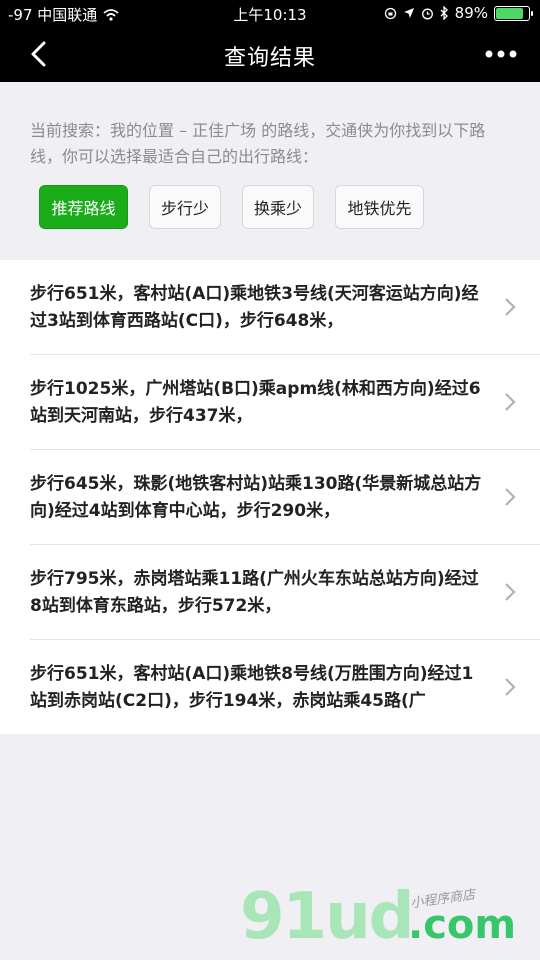 This screenshot has height=960, width=540. I want to click on status-bar: -97 中国联通 上午10:13 89%, so click(270, 13).